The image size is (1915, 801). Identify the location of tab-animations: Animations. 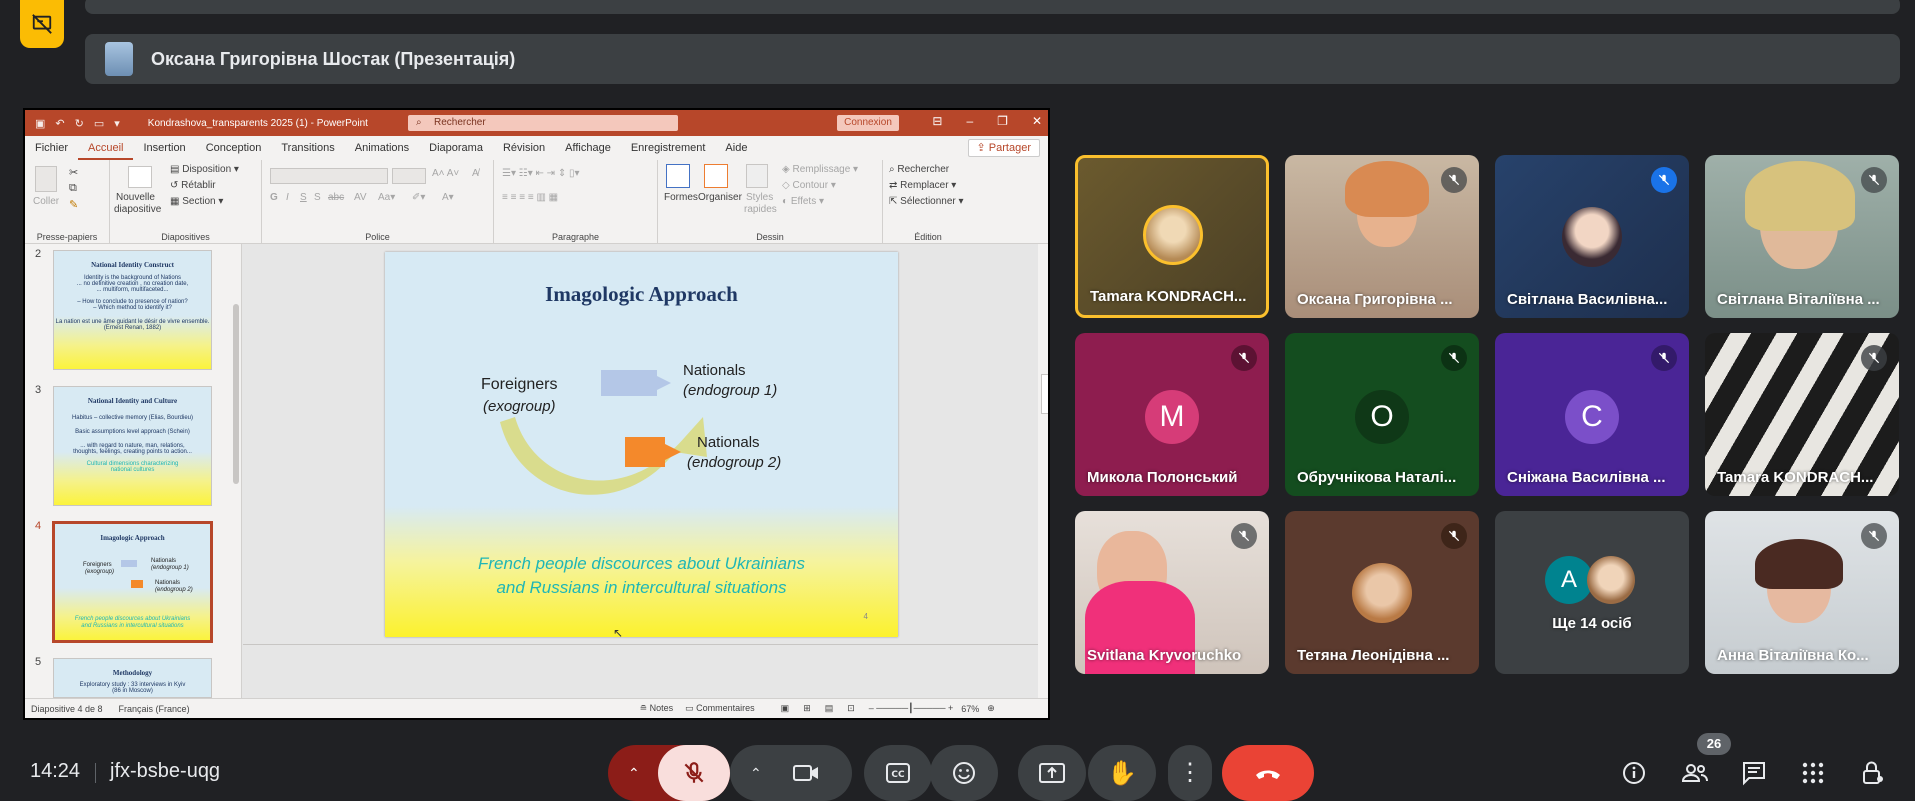
(382, 148).